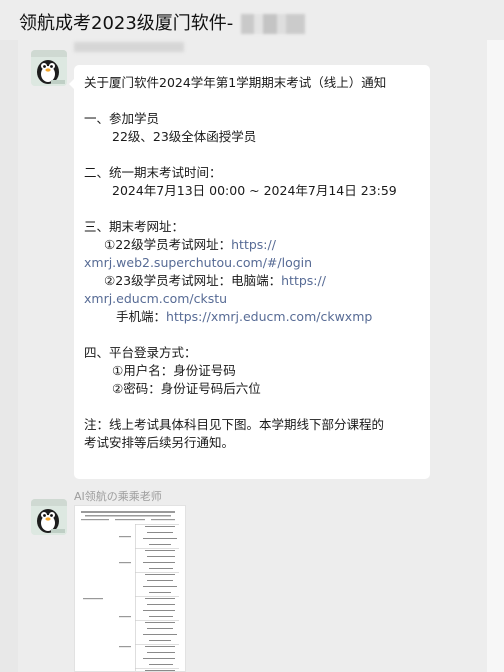 The height and width of the screenshot is (672, 504). Describe the element at coordinates (254, 299) in the screenshot. I see `exam-url-line-23-cont: xmrj.educm.com/ckstu` at that location.